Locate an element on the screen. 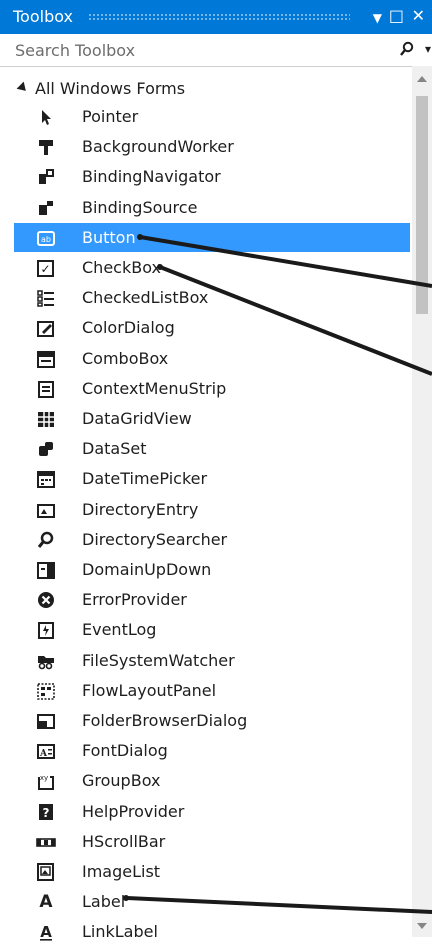  title-bar-drag-grip is located at coordinates (219, 17).